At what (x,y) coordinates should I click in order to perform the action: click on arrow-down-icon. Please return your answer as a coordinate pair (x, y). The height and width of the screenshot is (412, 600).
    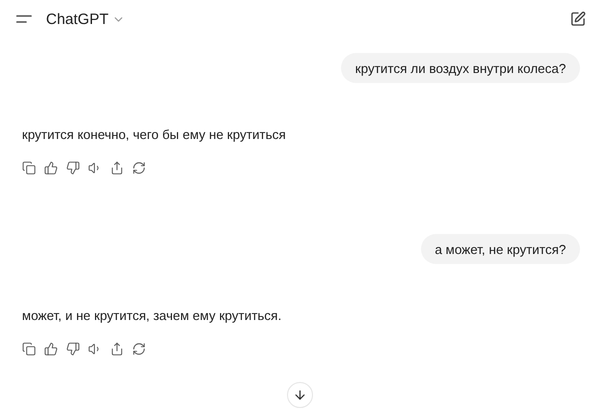
    Looking at the image, I should click on (300, 395).